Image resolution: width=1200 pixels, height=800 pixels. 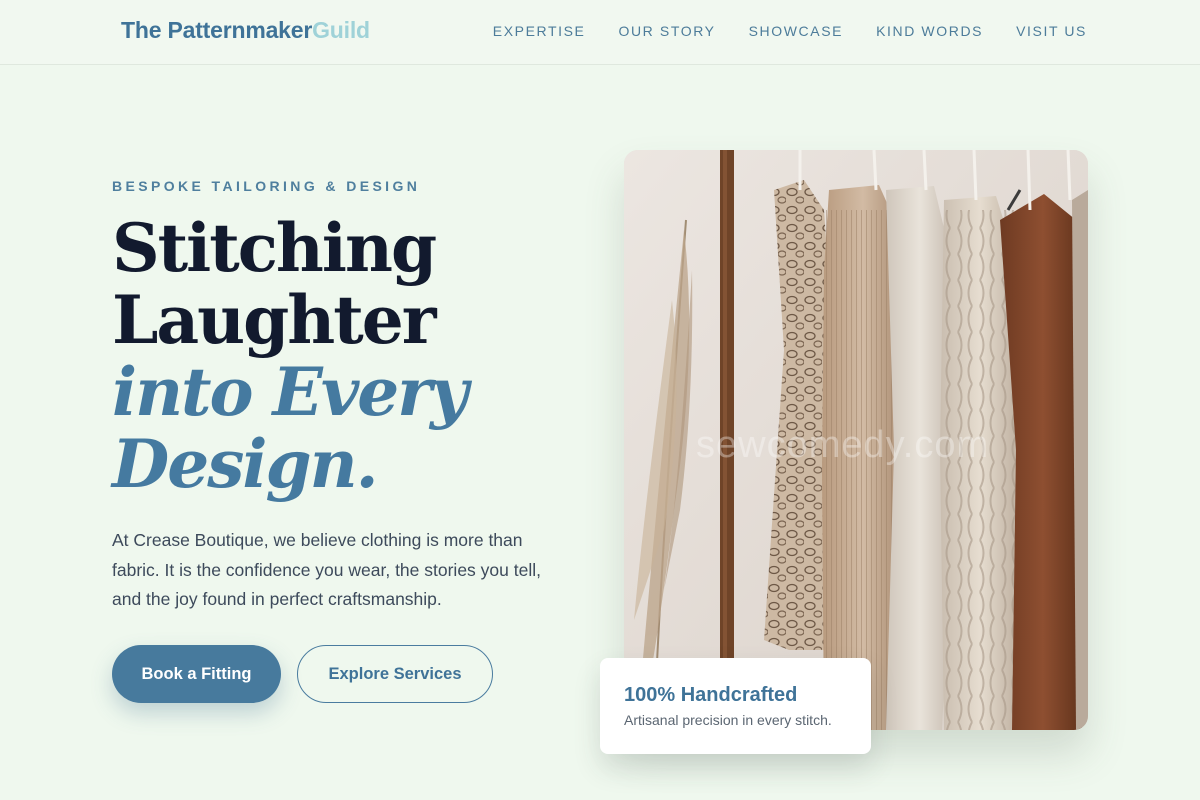 What do you see at coordinates (929, 31) in the screenshot?
I see `nav-link-kind-words: KIND WORDS` at bounding box center [929, 31].